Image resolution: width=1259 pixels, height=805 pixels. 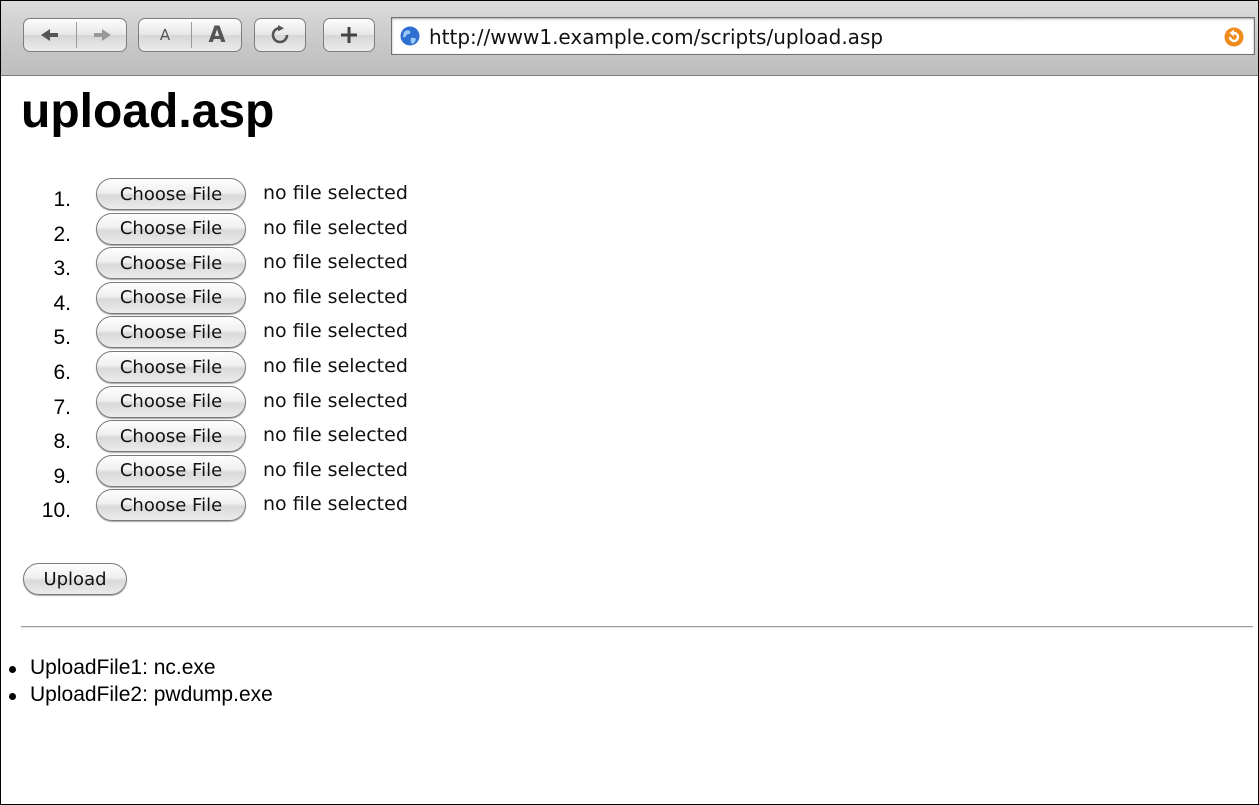 I want to click on result-item: UploadFile2: pwdump.exe, so click(x=140, y=696).